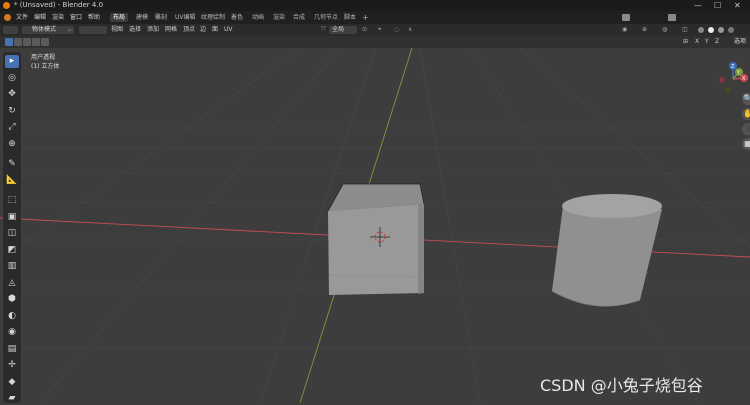 The height and width of the screenshot is (405, 750). What do you see at coordinates (258, 17) in the screenshot?
I see `tab-animation: 动画` at bounding box center [258, 17].